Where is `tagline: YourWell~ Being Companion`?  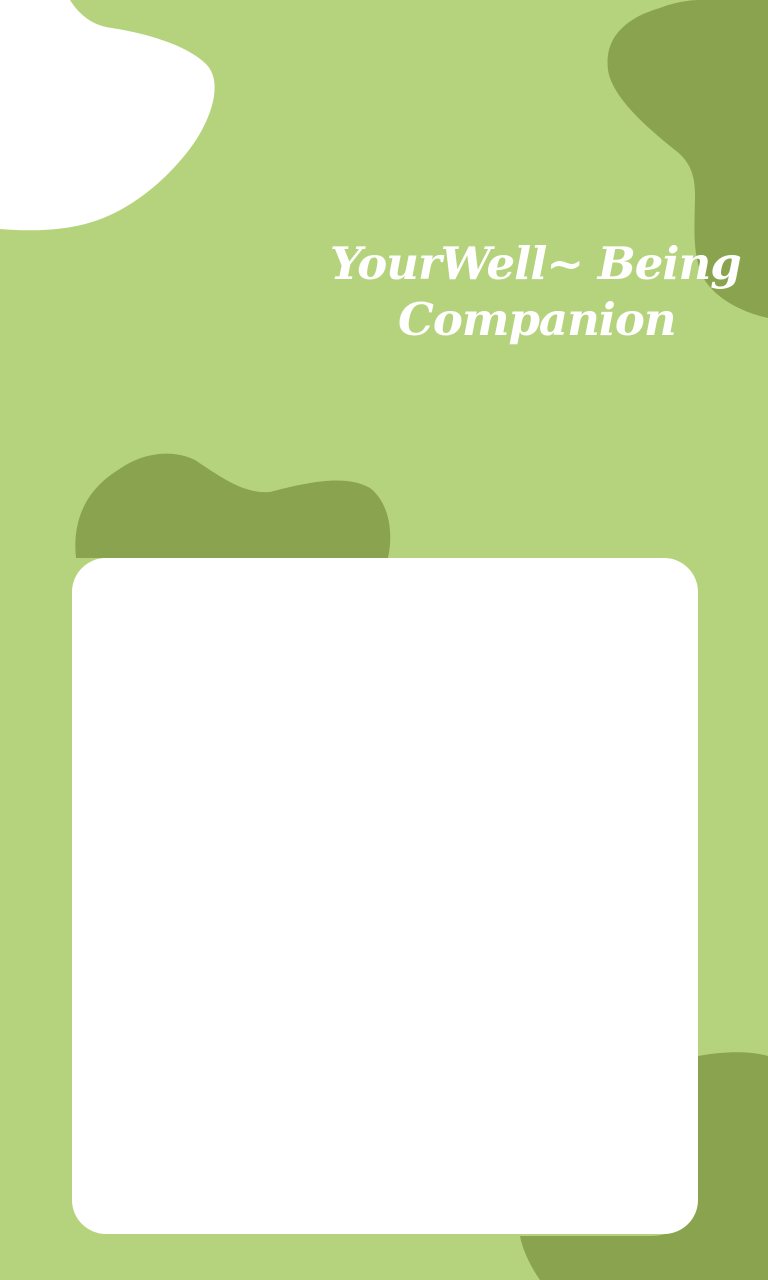
tagline: YourWell~ Being Companion is located at coordinates (536, 292).